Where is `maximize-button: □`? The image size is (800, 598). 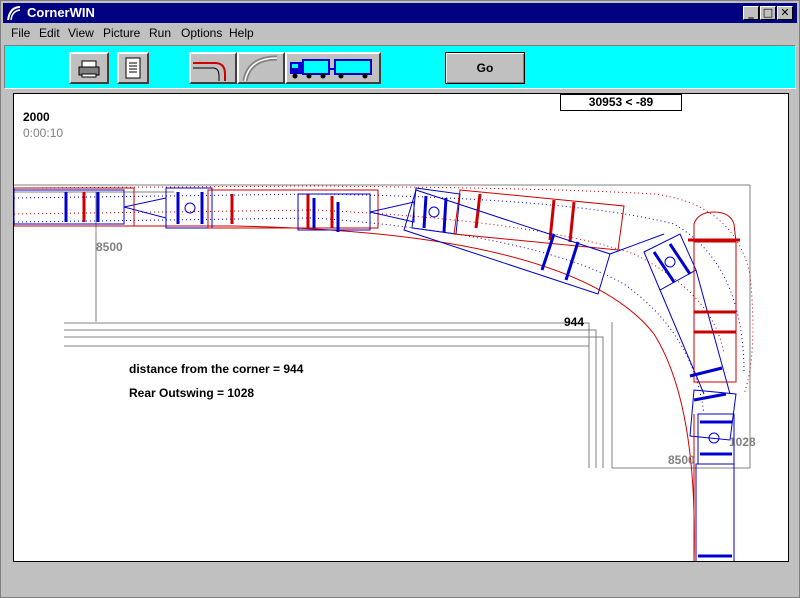
maximize-button: □ is located at coordinates (768, 13).